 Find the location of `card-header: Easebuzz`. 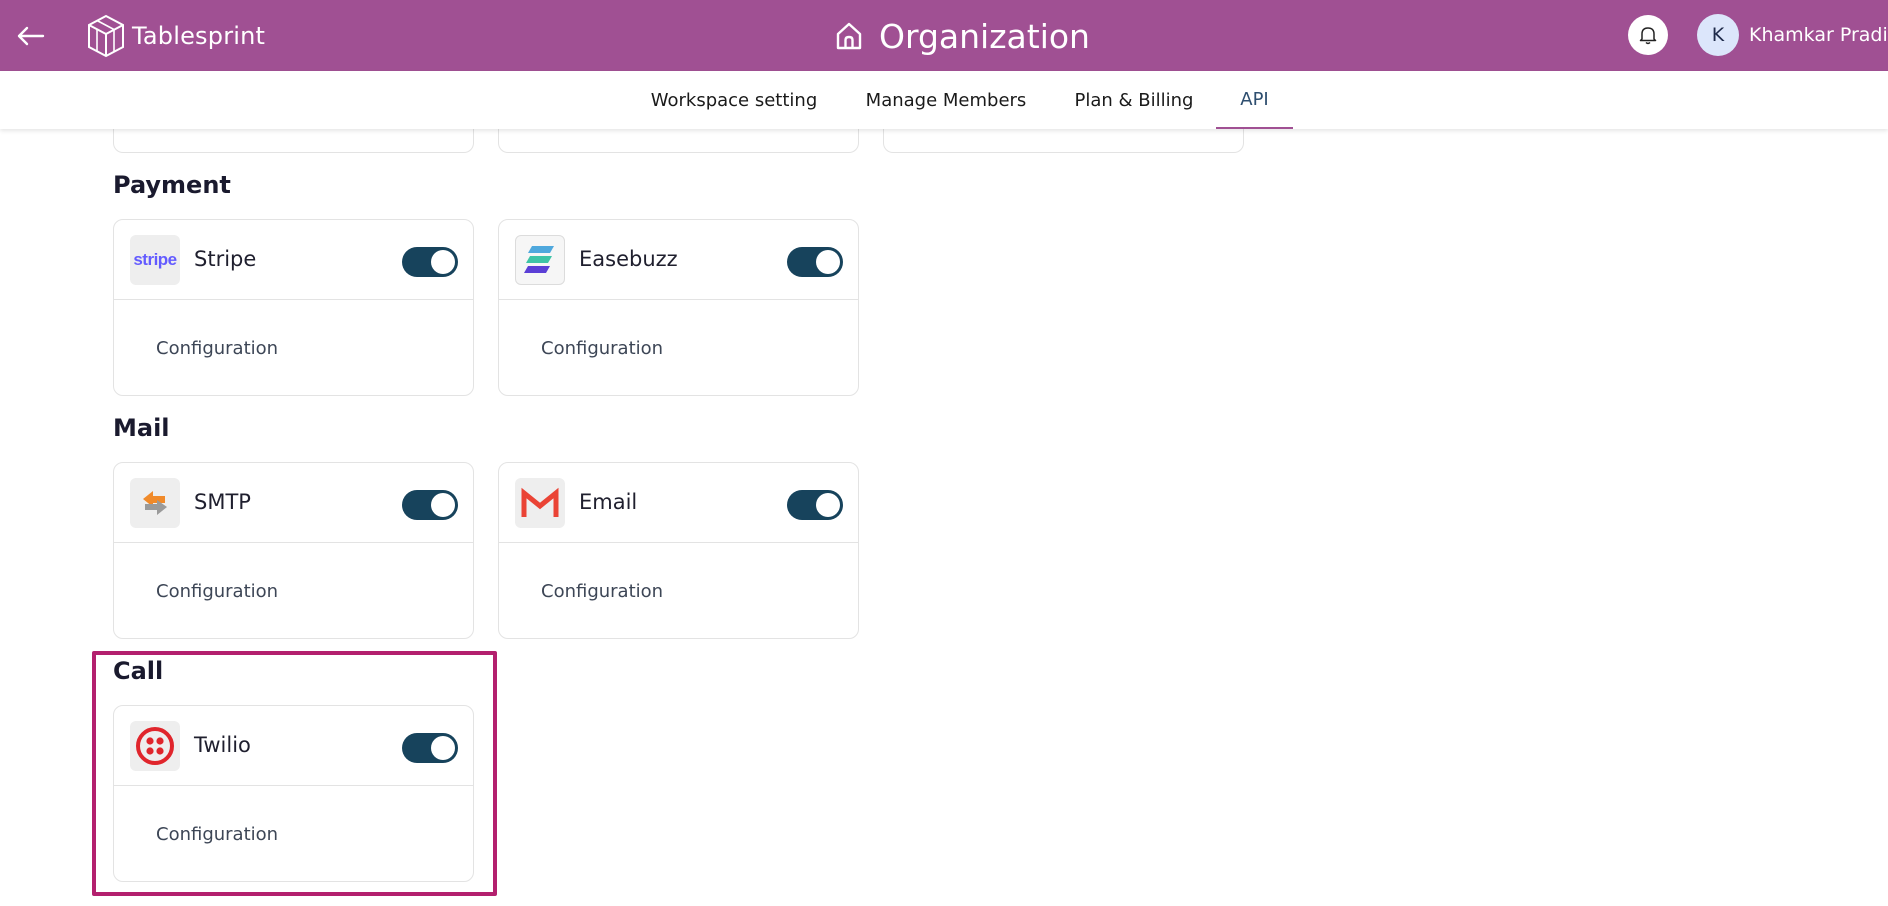

card-header: Easebuzz is located at coordinates (678, 260).